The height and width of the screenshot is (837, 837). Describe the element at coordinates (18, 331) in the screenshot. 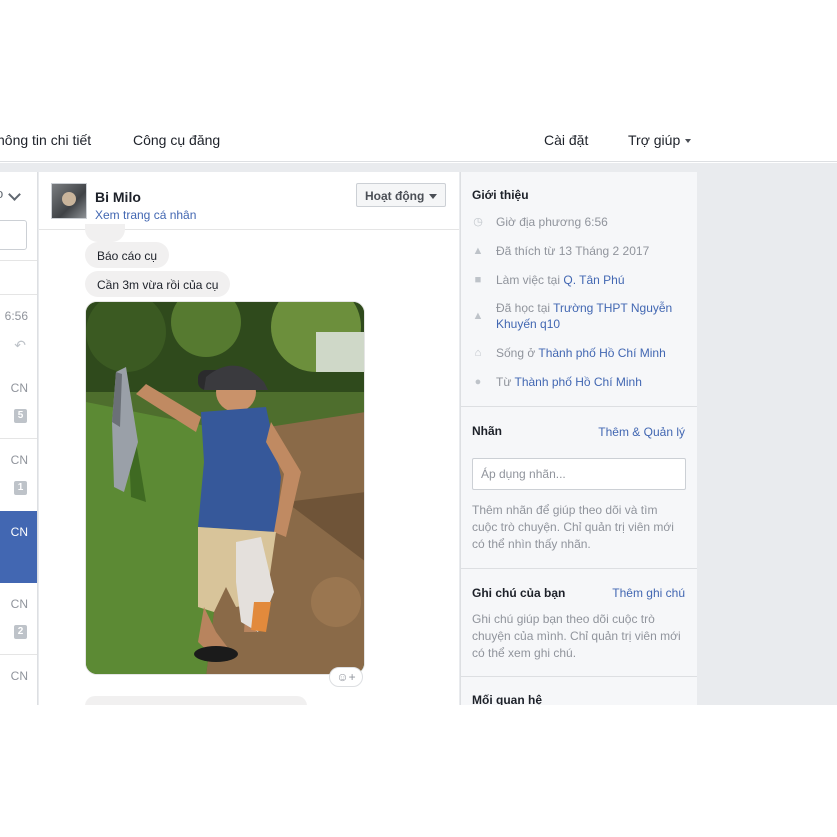

I see `thread-item: 6:56 ↶` at that location.